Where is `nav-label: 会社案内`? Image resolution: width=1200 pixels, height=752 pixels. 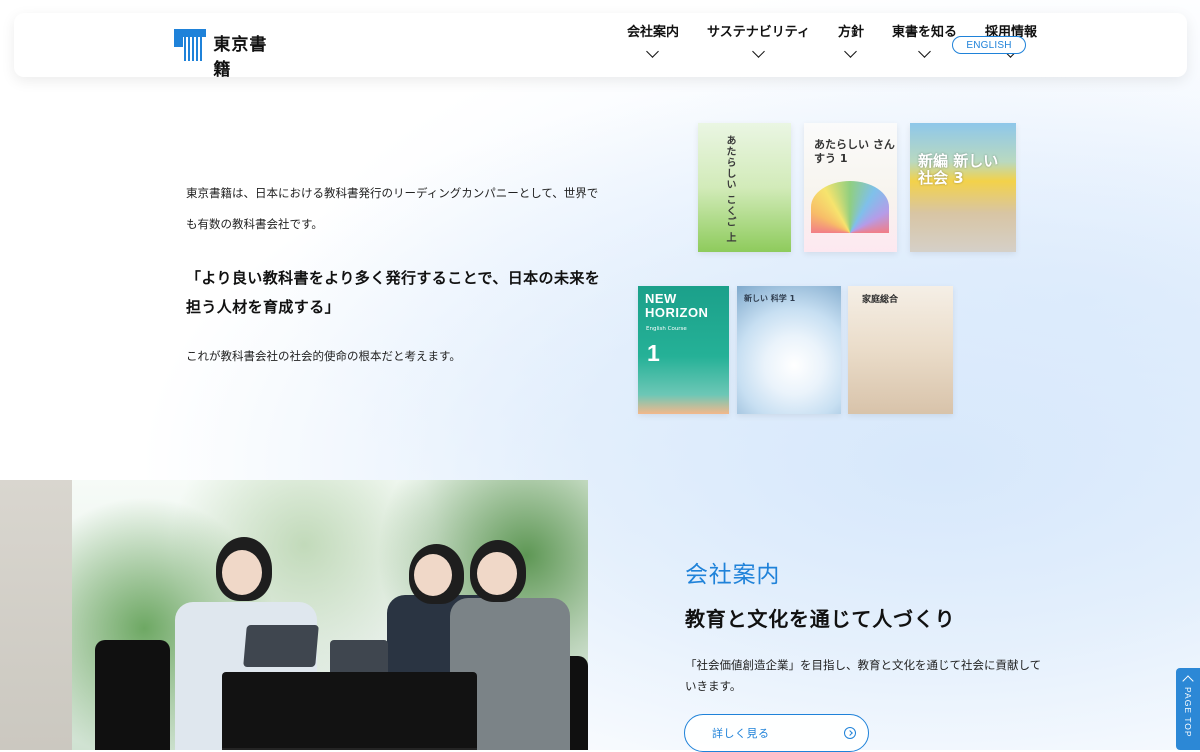 nav-label: 会社案内 is located at coordinates (652, 32).